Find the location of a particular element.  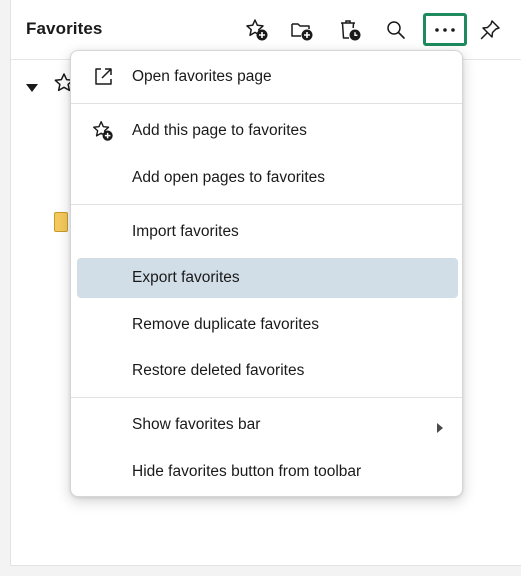

menu-item-label: Import favorites is located at coordinates (185, 231).